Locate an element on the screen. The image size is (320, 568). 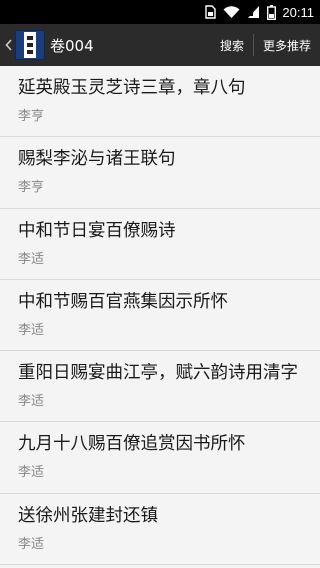
poem-title: 九月十八赐百僚追赏因书所怀 is located at coordinates (132, 444).